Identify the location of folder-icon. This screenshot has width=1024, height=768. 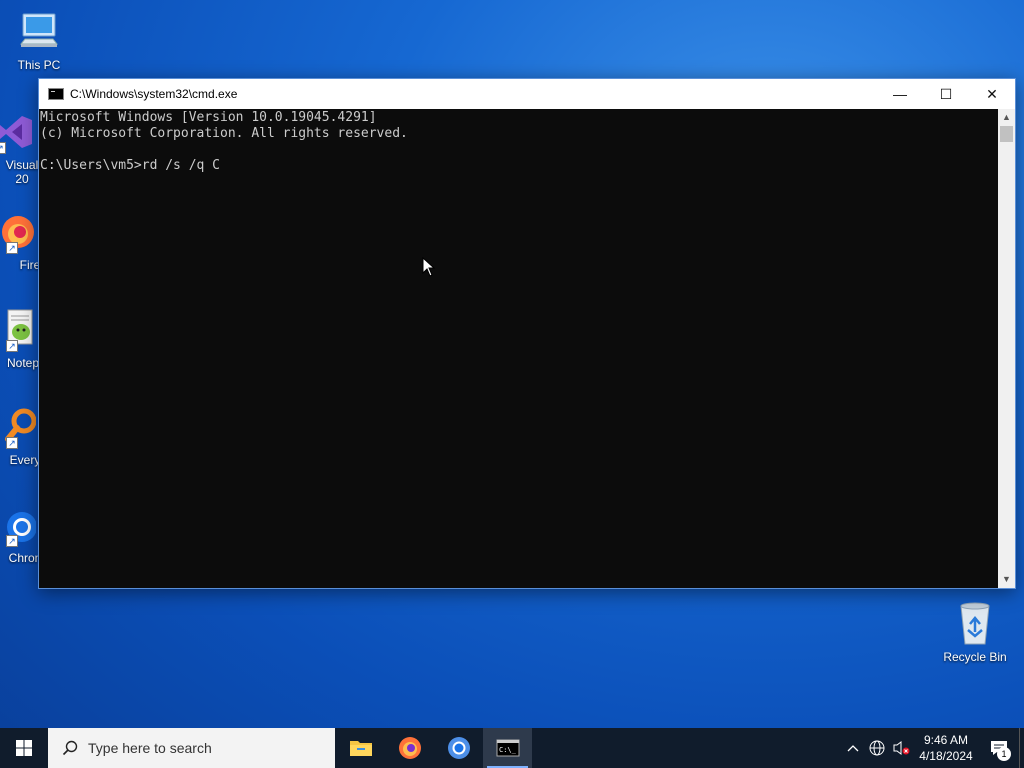
(360, 748).